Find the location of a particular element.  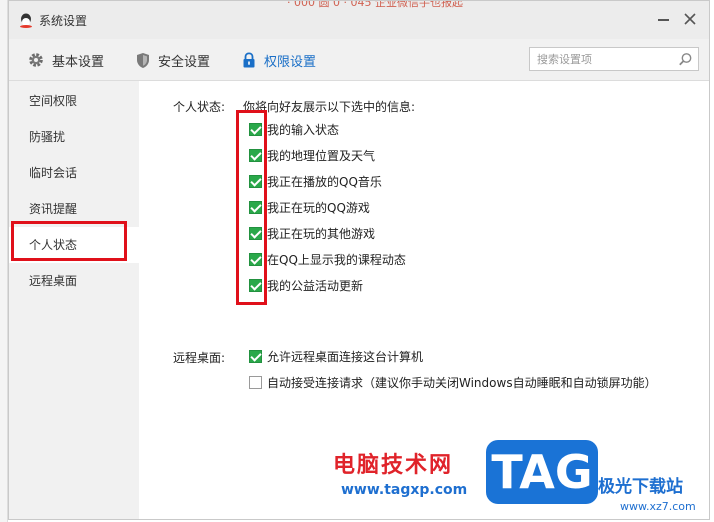

sidebar-item-remote-desktop: 远程桌面 is located at coordinates (74, 281).